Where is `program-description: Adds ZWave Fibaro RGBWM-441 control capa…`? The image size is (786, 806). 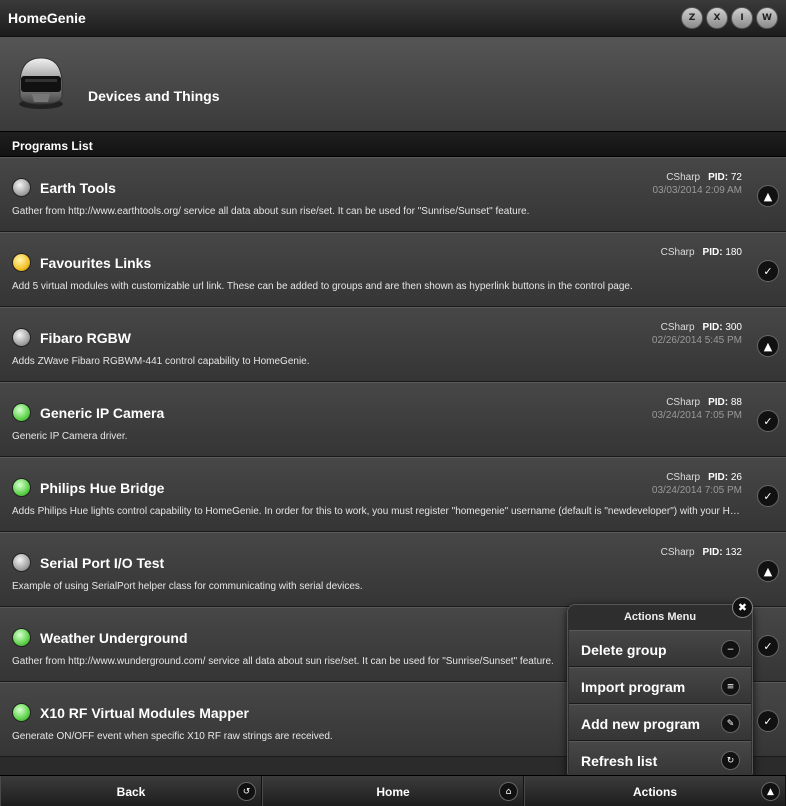 program-description: Adds ZWave Fibaro RGBWM-441 control capa… is located at coordinates (161, 361).